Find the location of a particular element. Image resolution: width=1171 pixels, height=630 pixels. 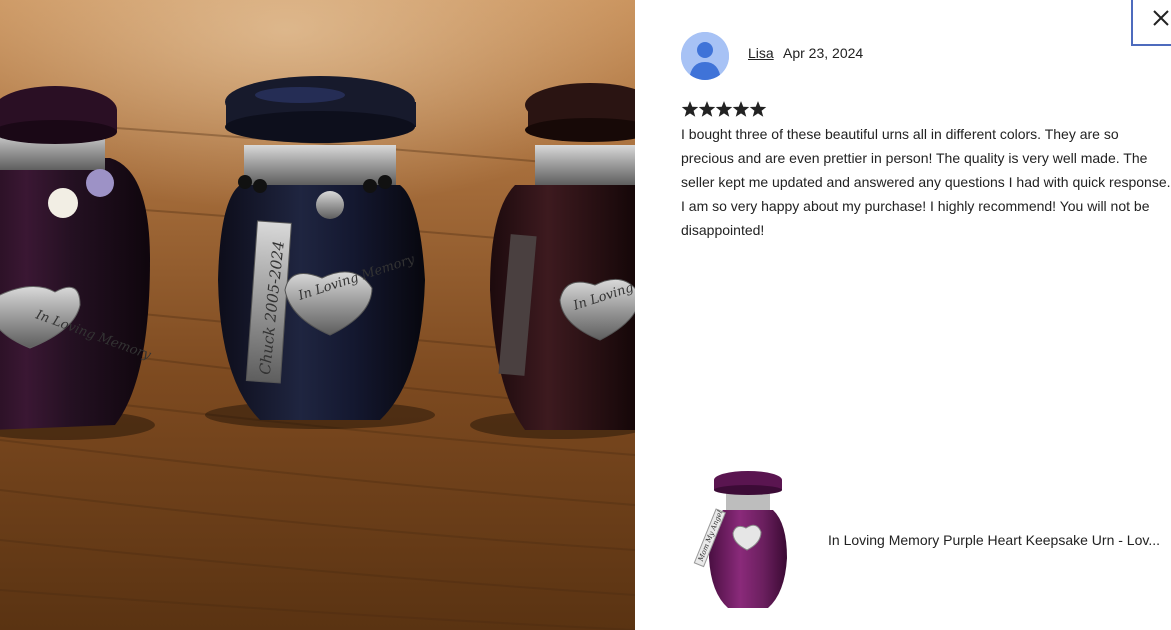

reviewer-avatar is located at coordinates (705, 56).